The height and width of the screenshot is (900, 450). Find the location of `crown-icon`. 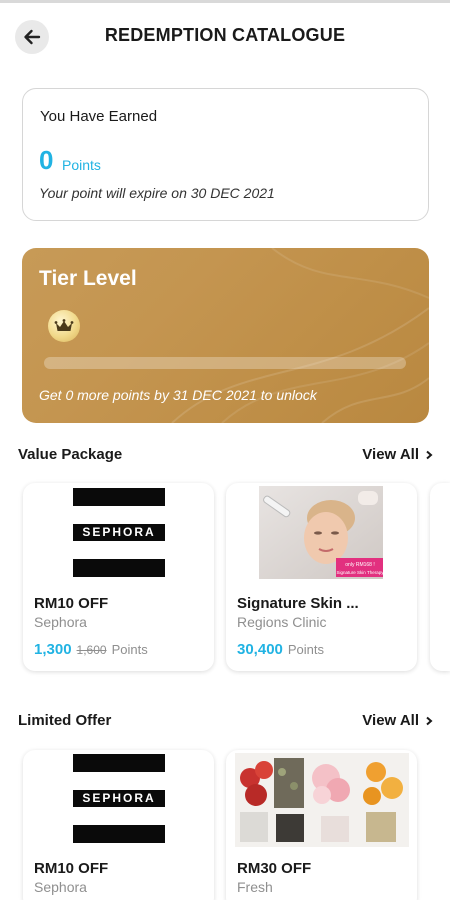

crown-icon is located at coordinates (64, 325).